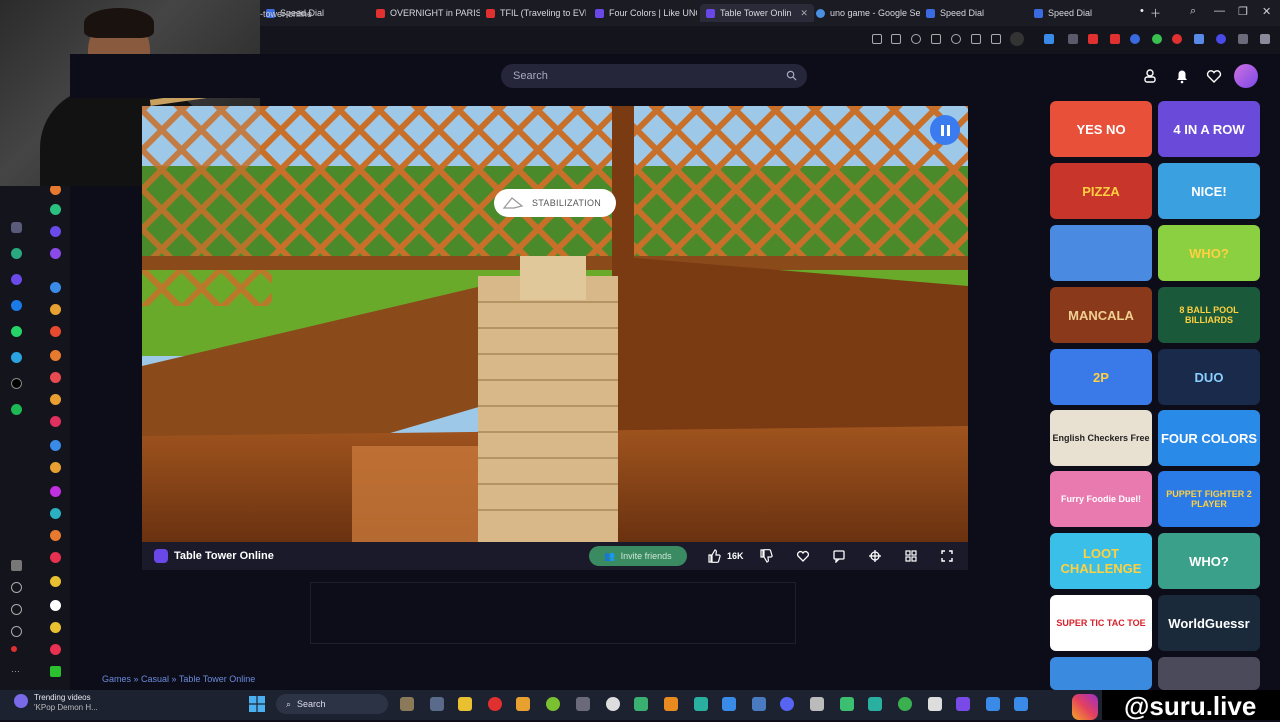 Image resolution: width=1280 pixels, height=722 pixels. Describe the element at coordinates (1209, 315) in the screenshot. I see `game-tile: 8 BALL POOL BILLIARDS` at that location.